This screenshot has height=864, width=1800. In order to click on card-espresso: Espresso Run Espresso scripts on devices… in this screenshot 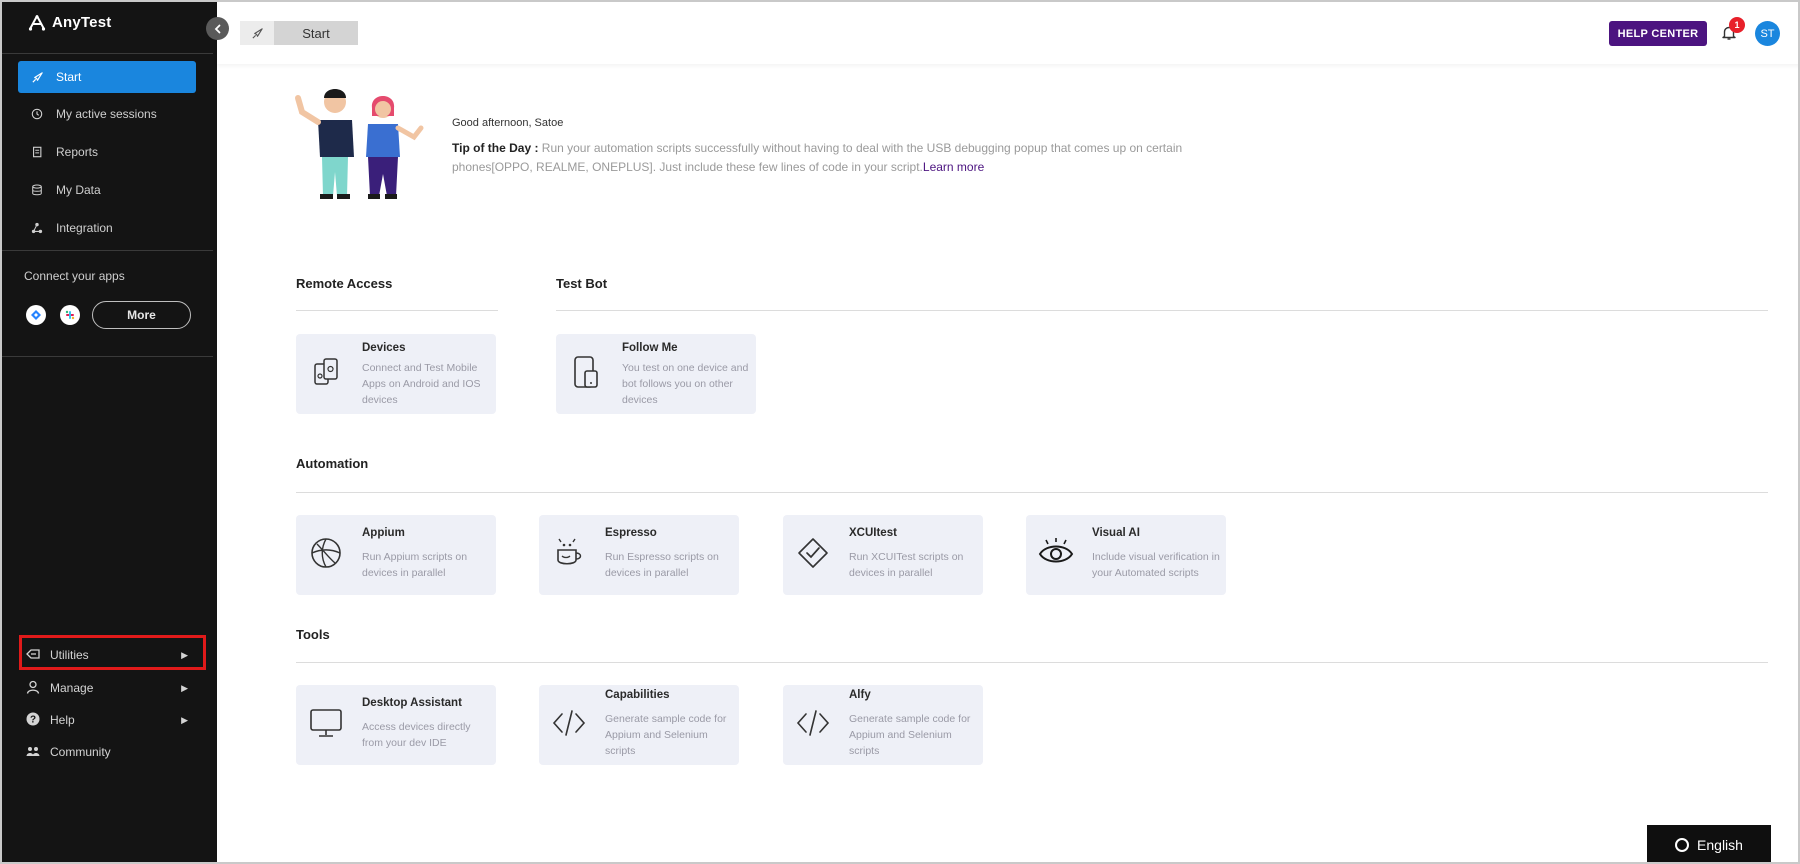, I will do `click(639, 555)`.